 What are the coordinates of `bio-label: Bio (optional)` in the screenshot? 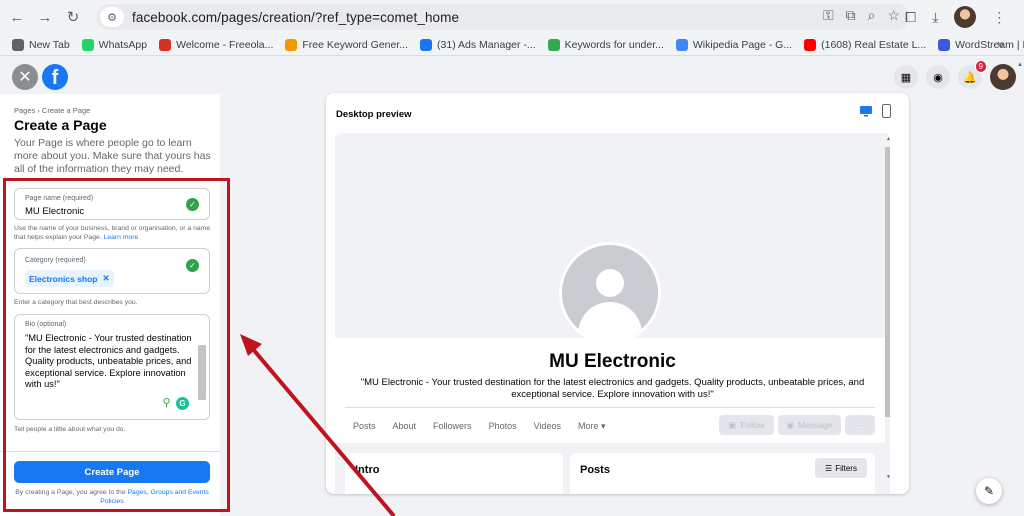 It's located at (46, 324).